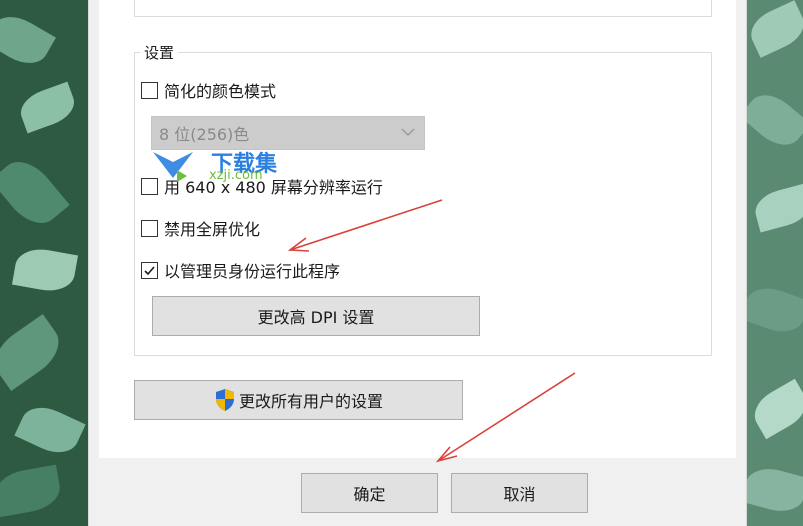 This screenshot has height=526, width=803. I want to click on disable-fullscreen-checkbox, so click(149, 228).